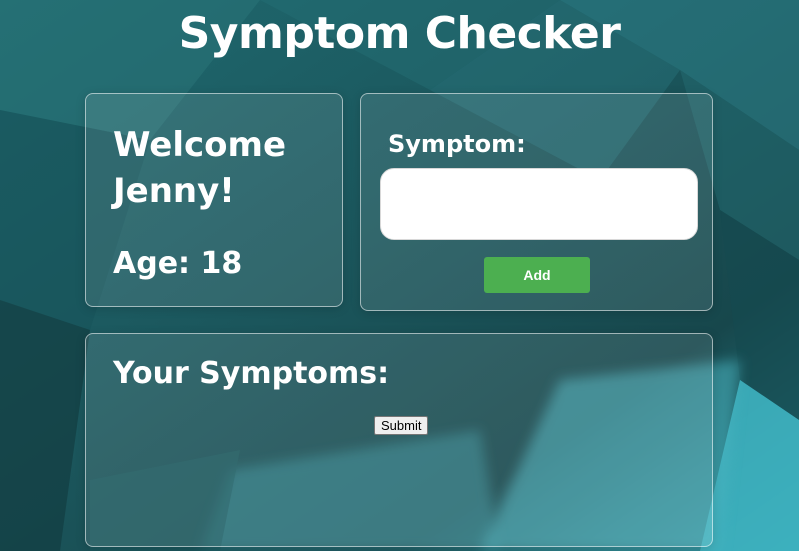 This screenshot has height=551, width=799. Describe the element at coordinates (537, 275) in the screenshot. I see `add-button: Add` at that location.